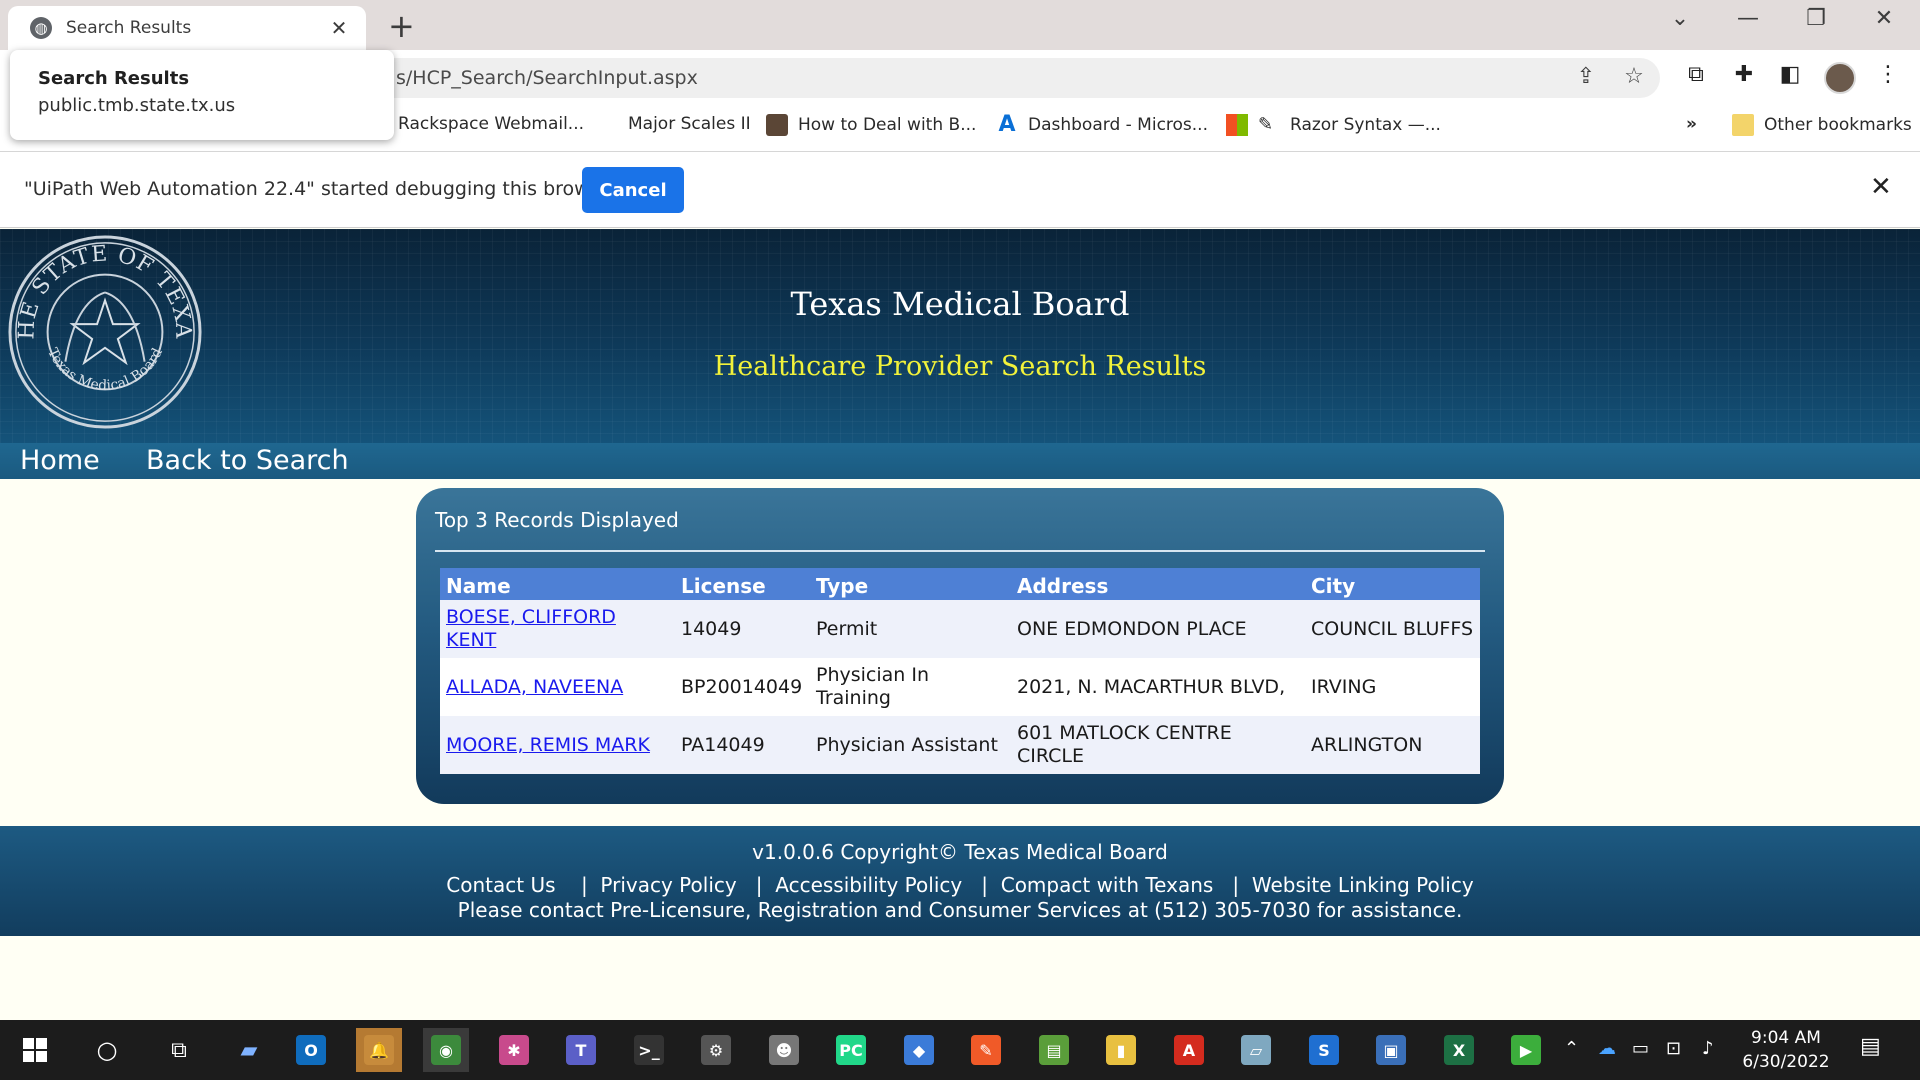 This screenshot has width=1920, height=1080. I want to click on folder-icon: ▮, so click(1121, 1050).